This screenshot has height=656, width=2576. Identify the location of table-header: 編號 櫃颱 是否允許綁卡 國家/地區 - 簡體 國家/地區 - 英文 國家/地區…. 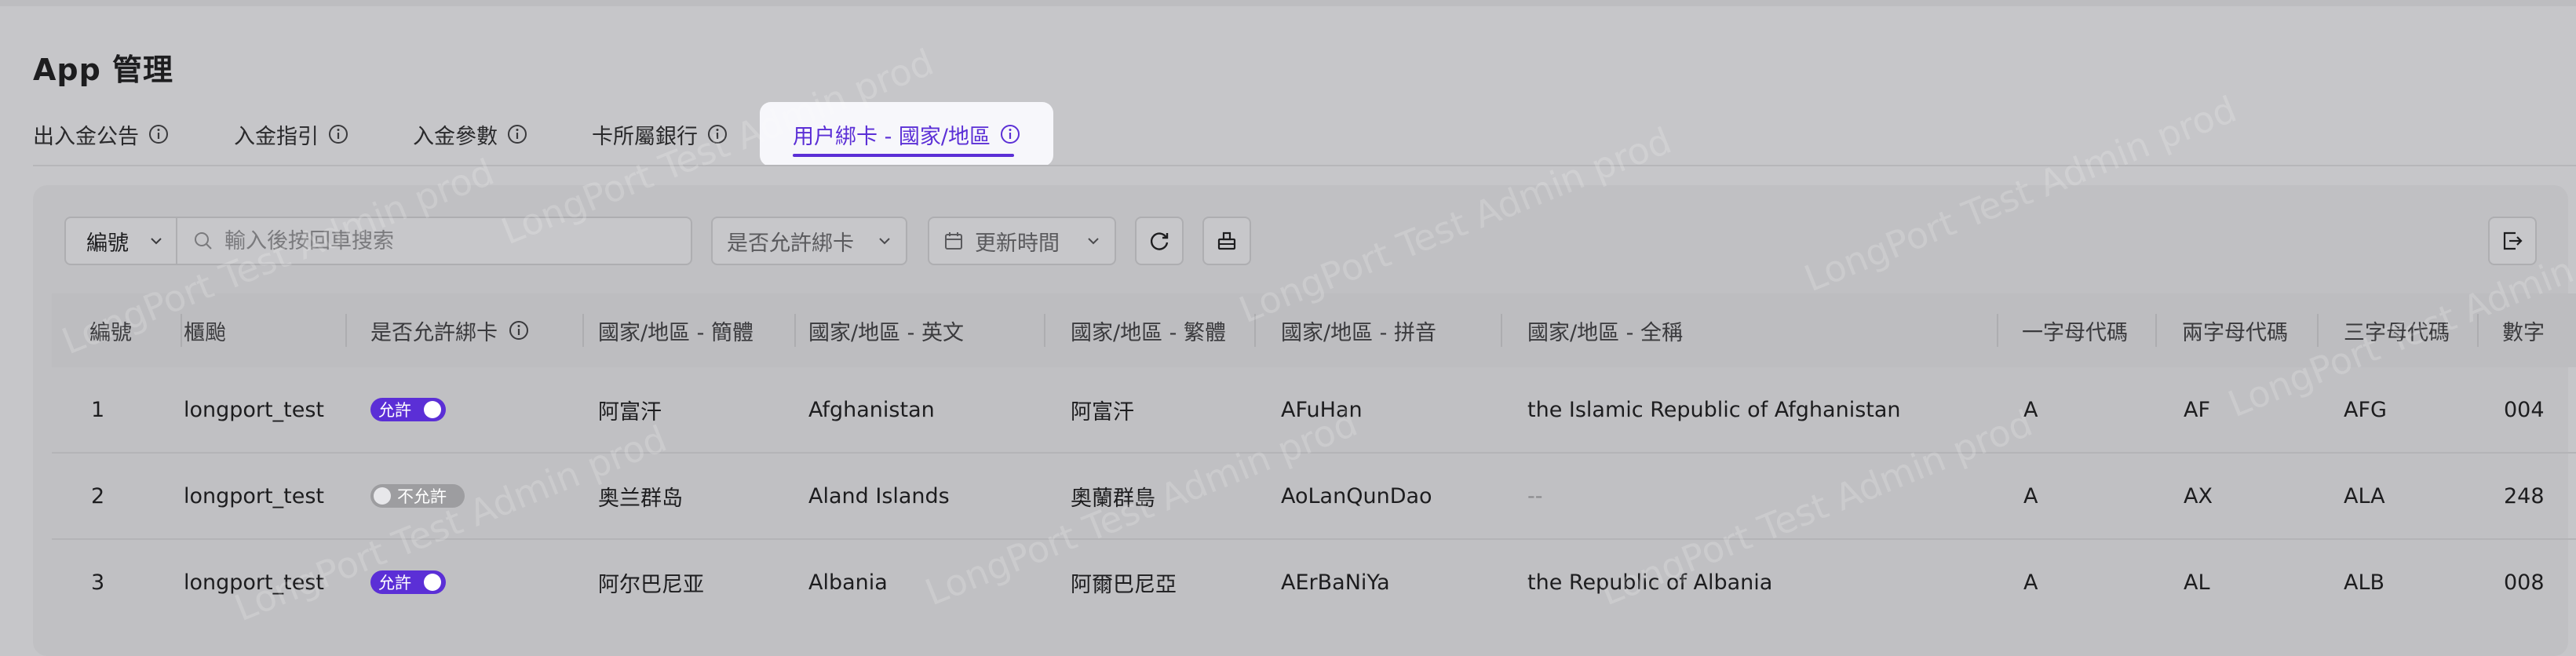
(1314, 330).